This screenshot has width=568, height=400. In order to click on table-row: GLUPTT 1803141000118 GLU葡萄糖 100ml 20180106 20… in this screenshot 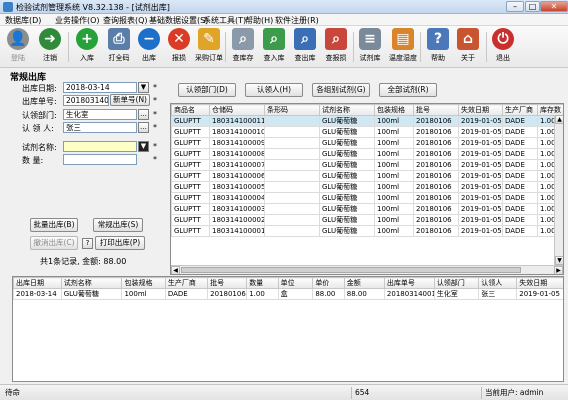, I will do `click(367, 121)`.